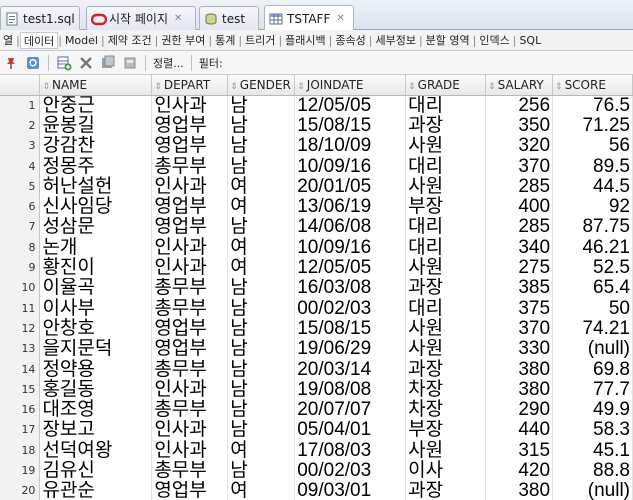 This screenshot has height=500, width=633. What do you see at coordinates (225, 40) in the screenshot?
I see `subtab-statistics: 통계` at bounding box center [225, 40].